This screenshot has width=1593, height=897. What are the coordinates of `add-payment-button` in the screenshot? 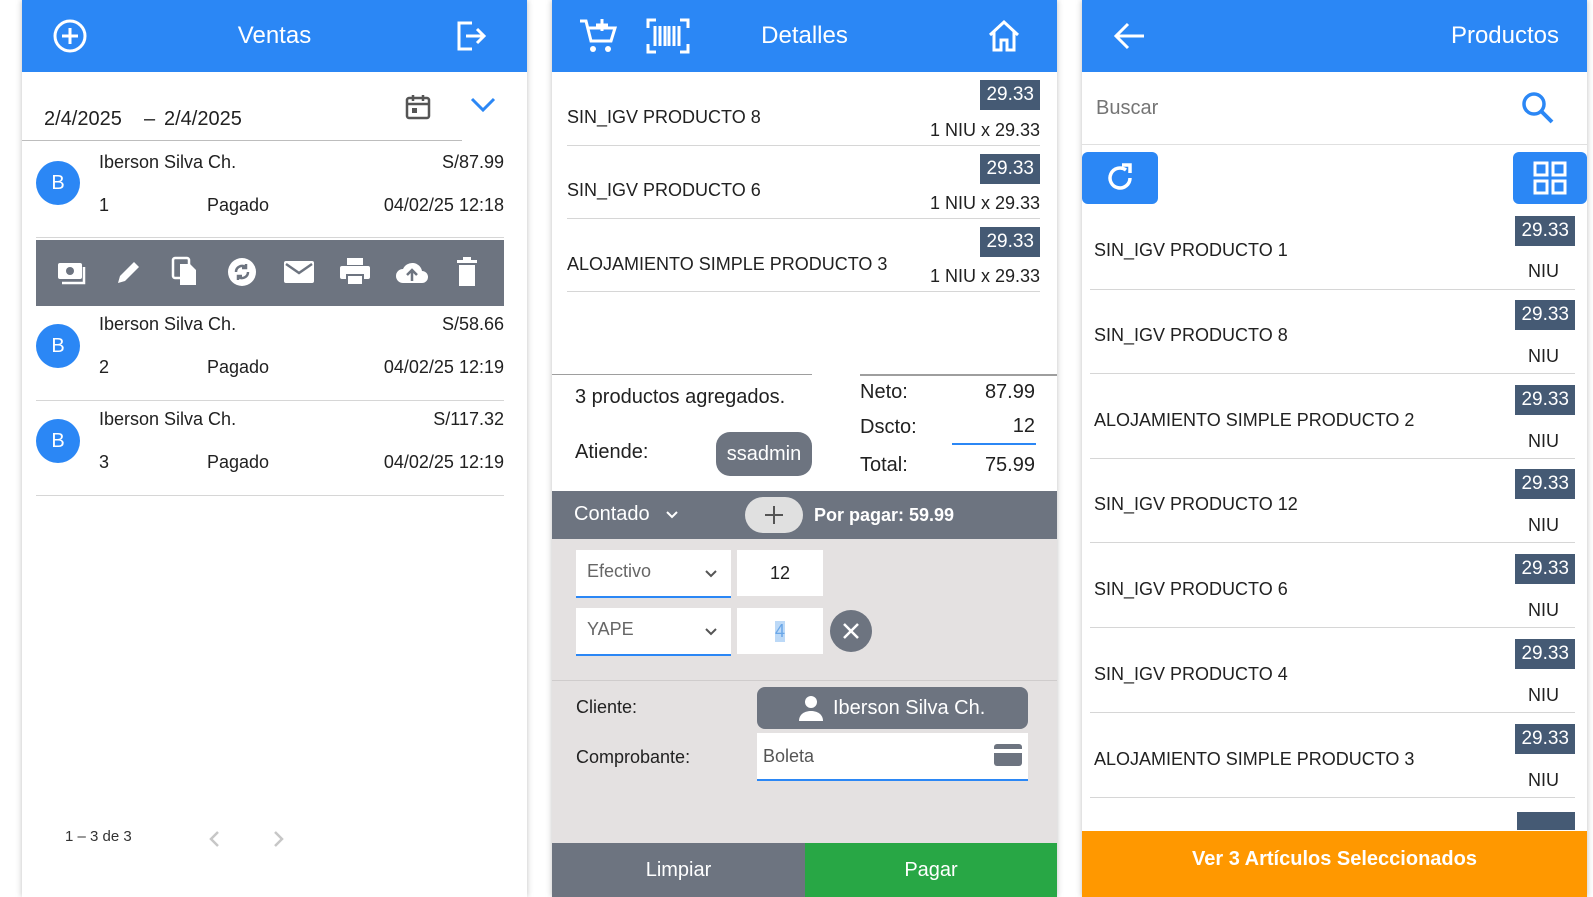 It's located at (774, 515).